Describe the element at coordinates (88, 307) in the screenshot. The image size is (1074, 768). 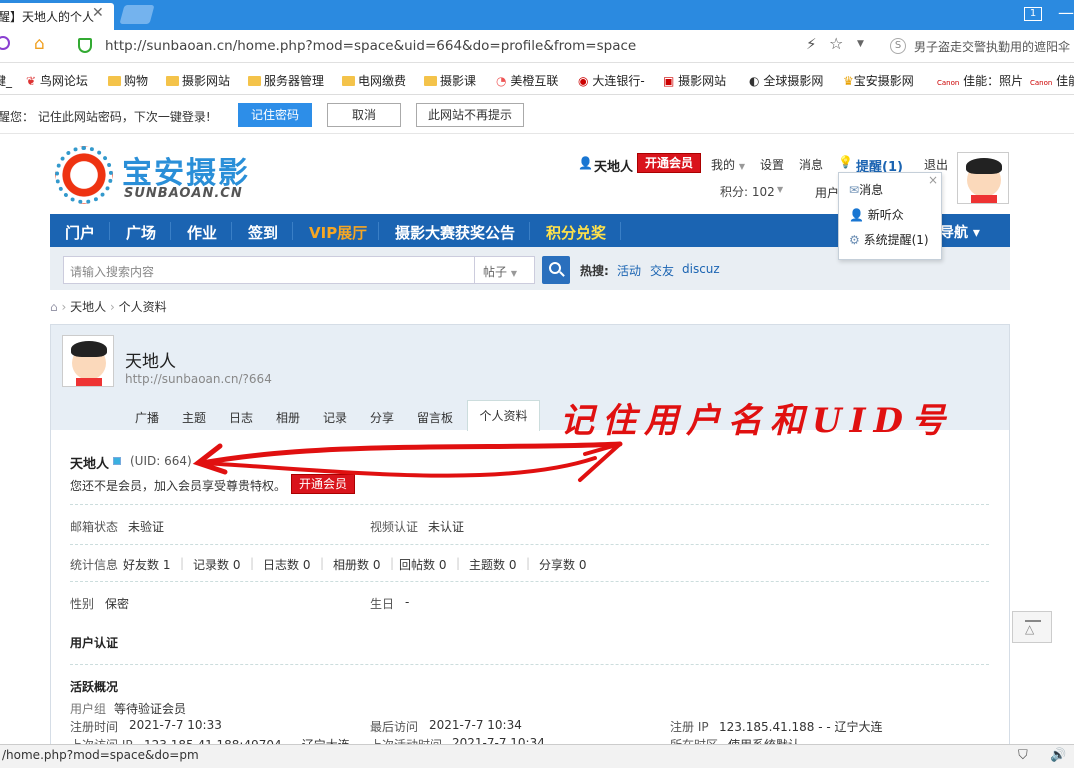
I see `breadcrumb-user: 天地人` at that location.